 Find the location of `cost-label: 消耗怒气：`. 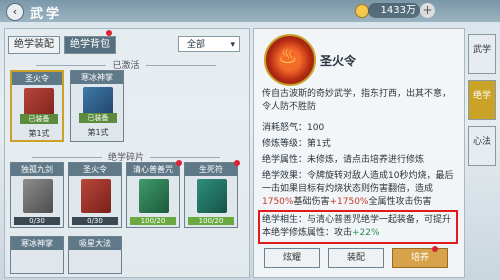

cost-label: 消耗怒气： is located at coordinates (285, 128).